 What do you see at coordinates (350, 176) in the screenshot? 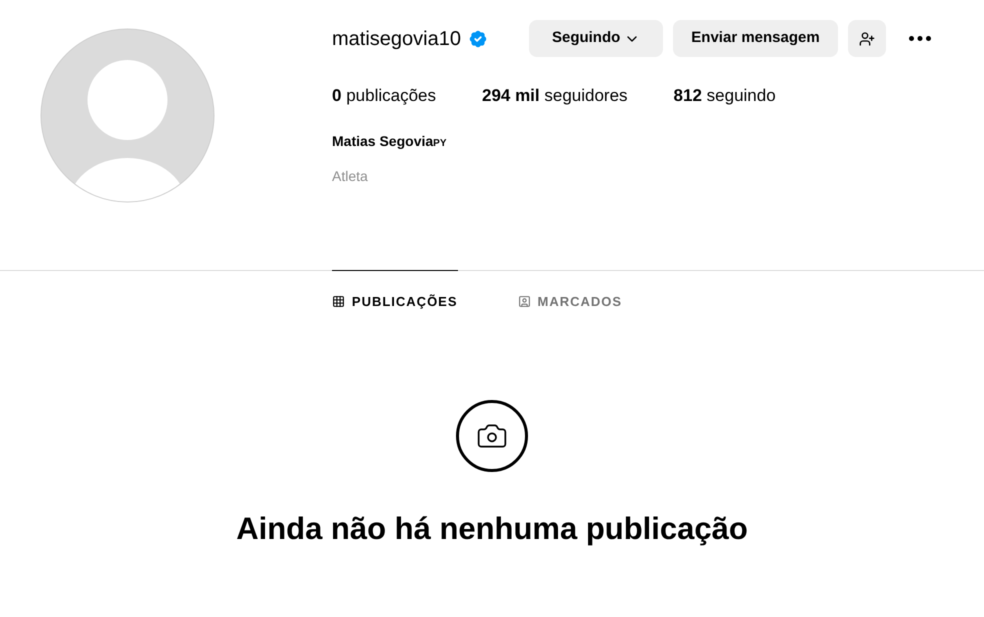
I see `category-label: Atleta` at bounding box center [350, 176].